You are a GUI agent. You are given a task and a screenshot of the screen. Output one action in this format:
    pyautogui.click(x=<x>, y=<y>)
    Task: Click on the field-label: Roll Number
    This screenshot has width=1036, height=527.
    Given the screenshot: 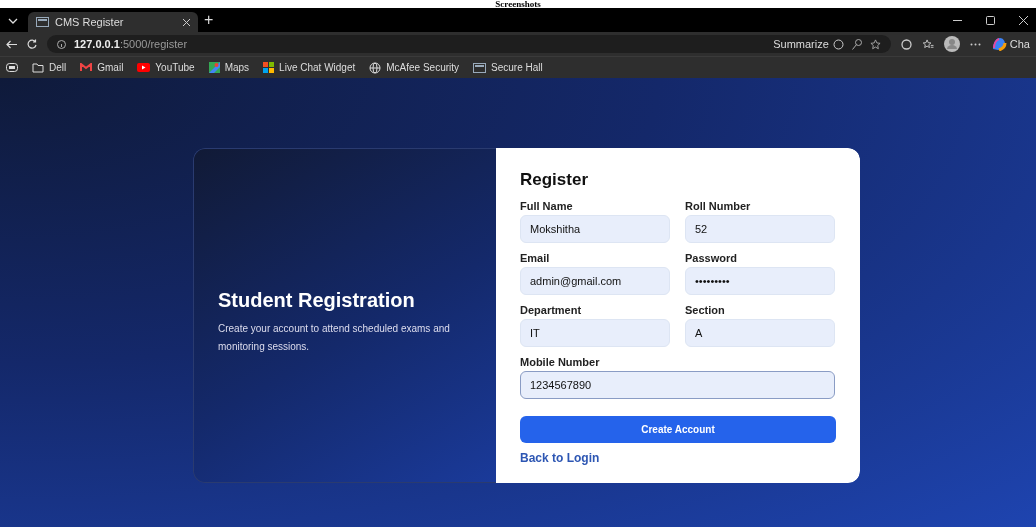 What is the action you would take?
    pyautogui.click(x=718, y=206)
    